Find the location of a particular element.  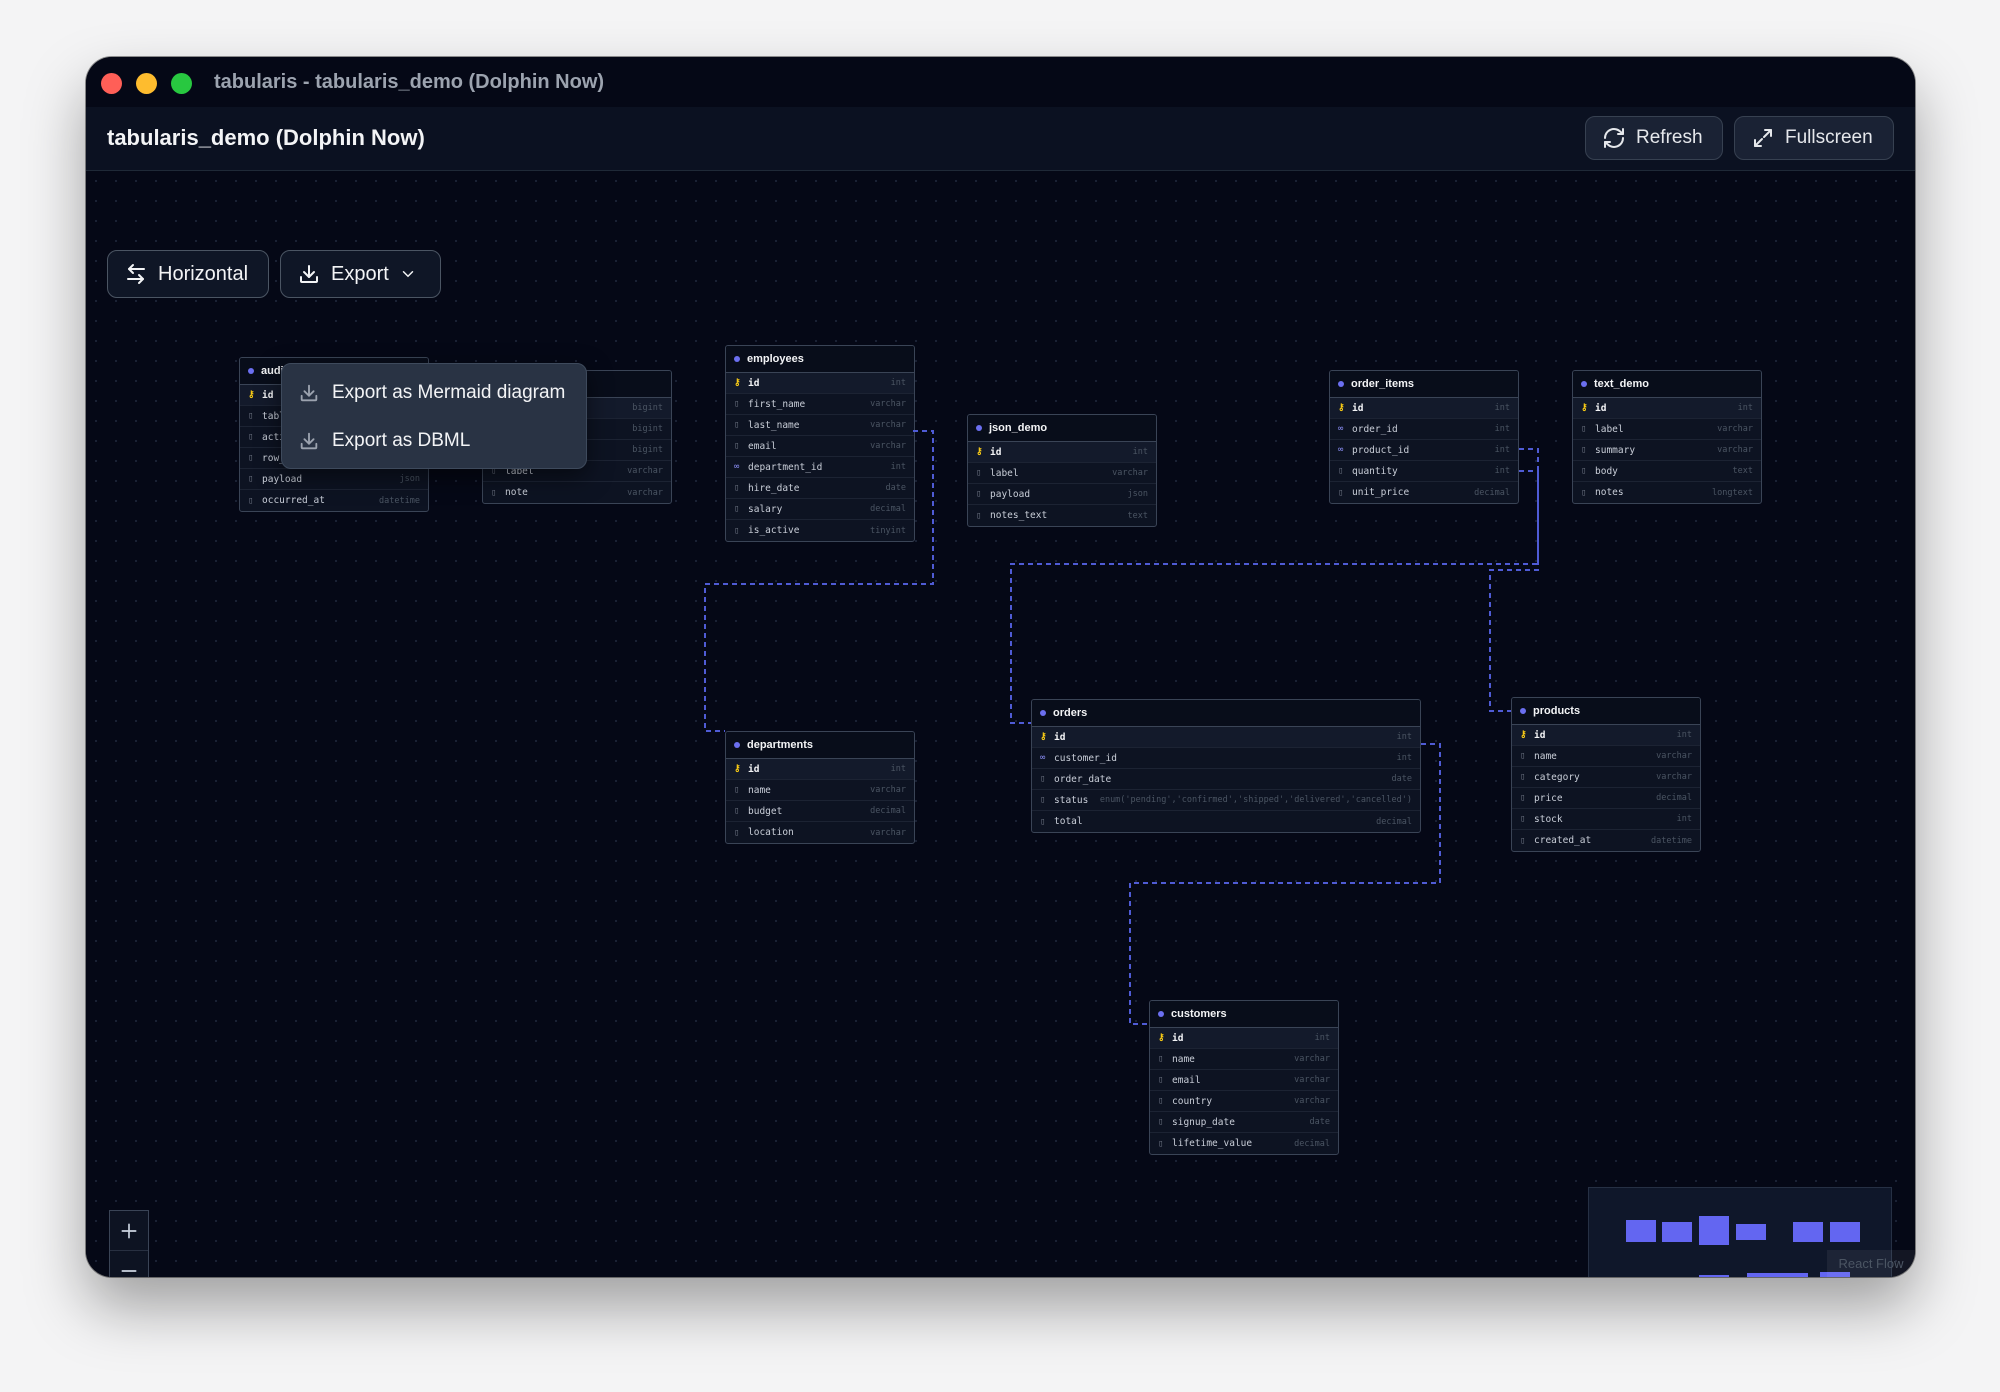

export-dropdown-button: Export is located at coordinates (360, 274).